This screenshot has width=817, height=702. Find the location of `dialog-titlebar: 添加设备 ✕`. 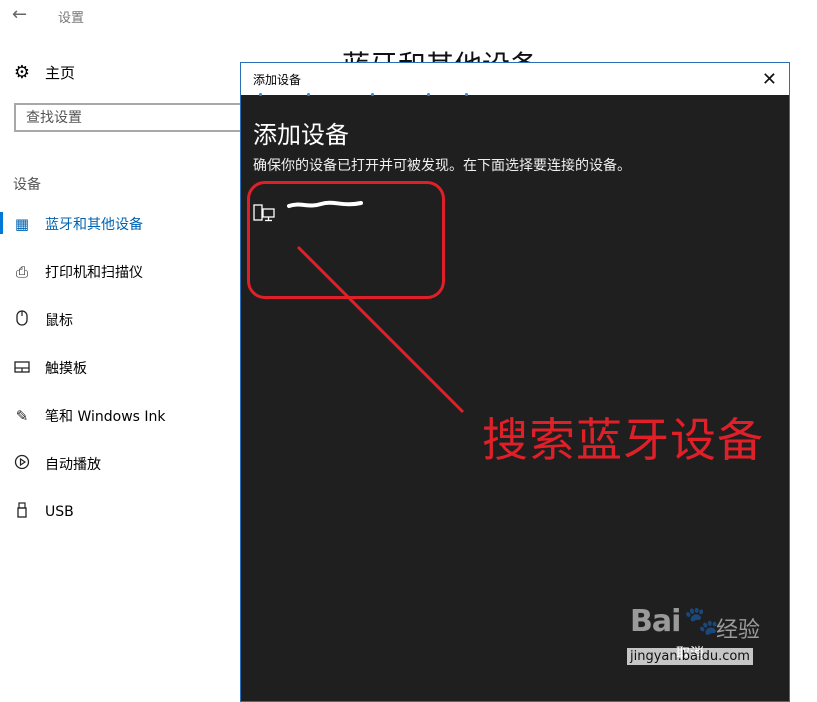

dialog-titlebar: 添加设备 ✕ is located at coordinates (515, 79).